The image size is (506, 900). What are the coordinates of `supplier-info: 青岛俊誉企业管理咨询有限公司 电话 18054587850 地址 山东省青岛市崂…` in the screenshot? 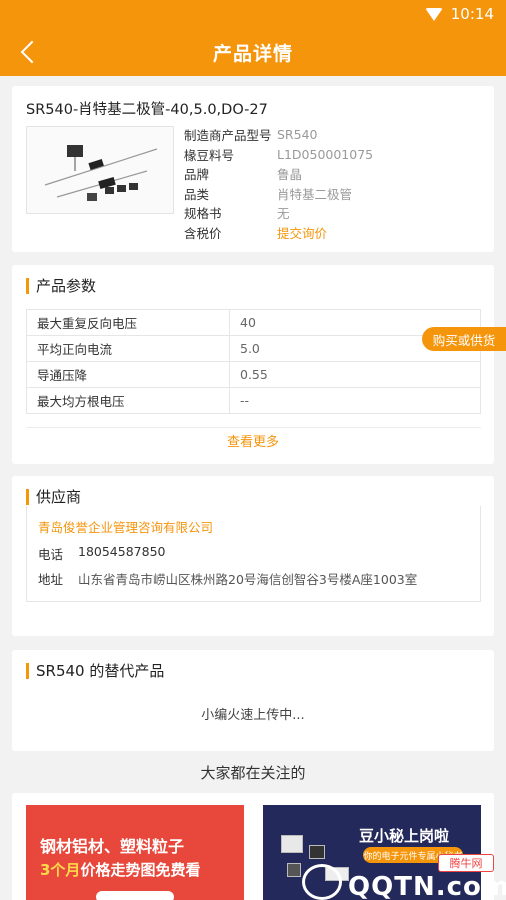 It's located at (253, 554).